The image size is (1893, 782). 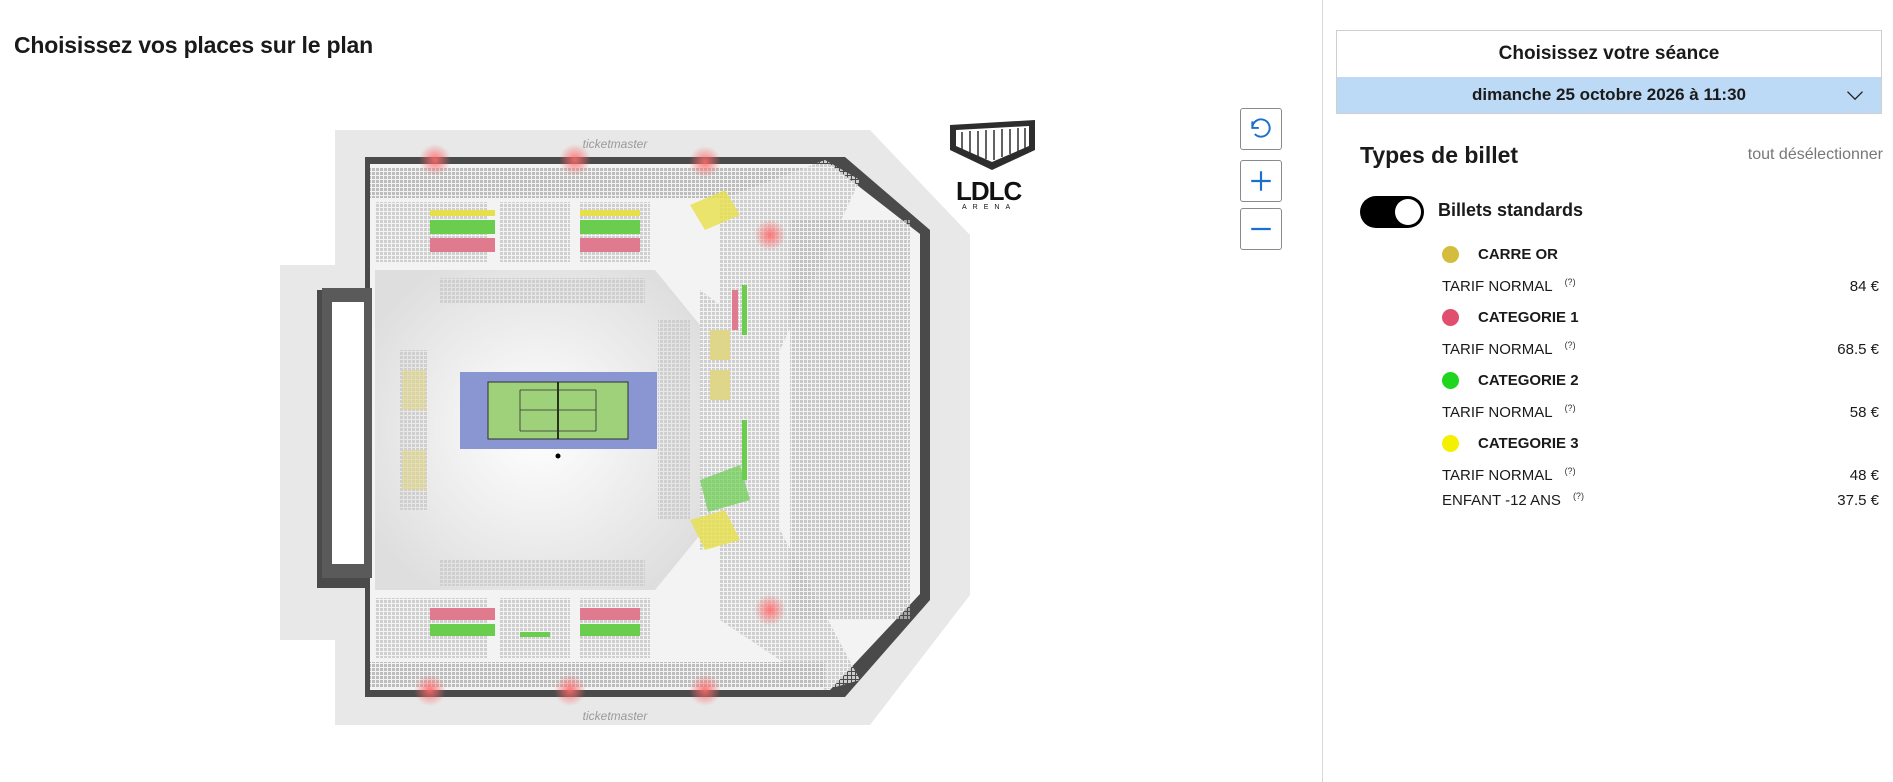 I want to click on deselect-all-link: tout désélectionner, so click(x=1815, y=155).